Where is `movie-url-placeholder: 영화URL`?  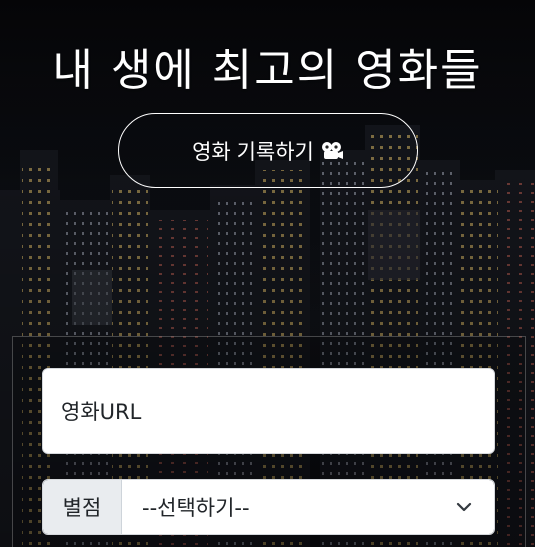
movie-url-placeholder: 영화URL is located at coordinates (101, 412).